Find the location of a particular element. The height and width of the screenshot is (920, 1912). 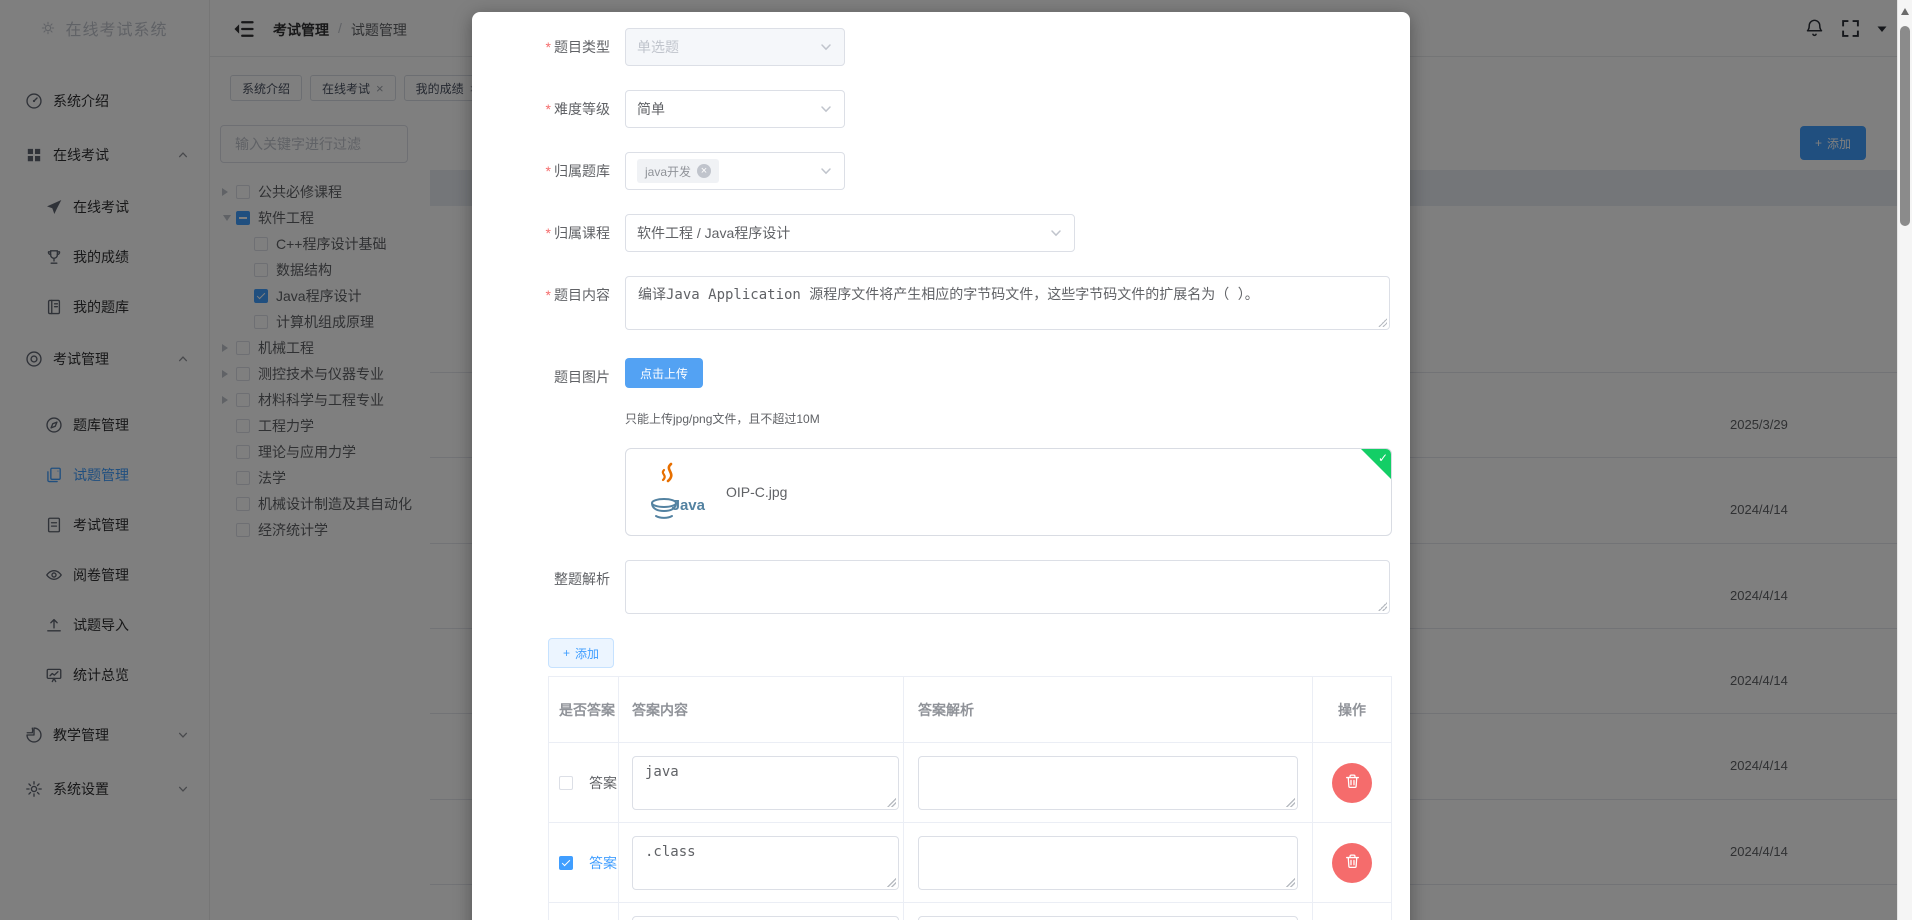

check-icon: ✓ is located at coordinates (1382, 458).